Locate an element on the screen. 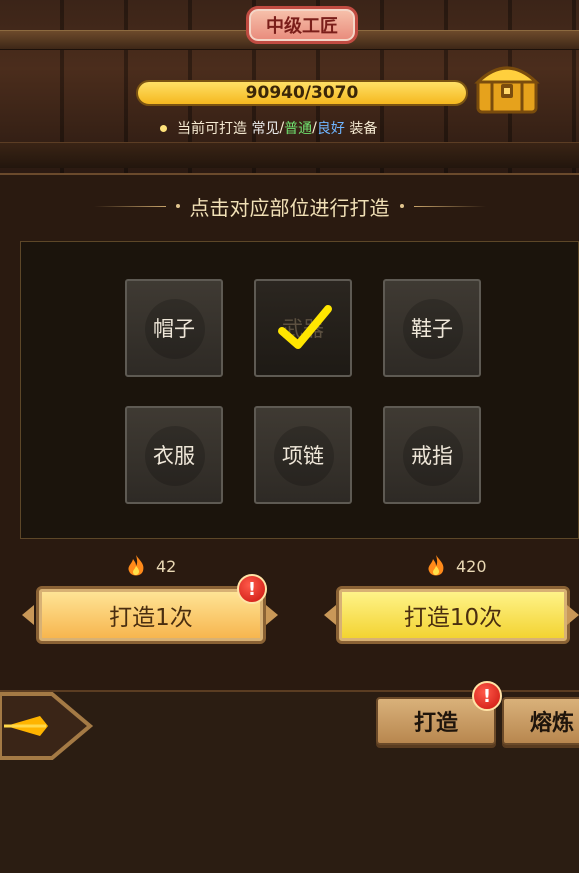  experience-text: 90940/3070 is located at coordinates (302, 93).